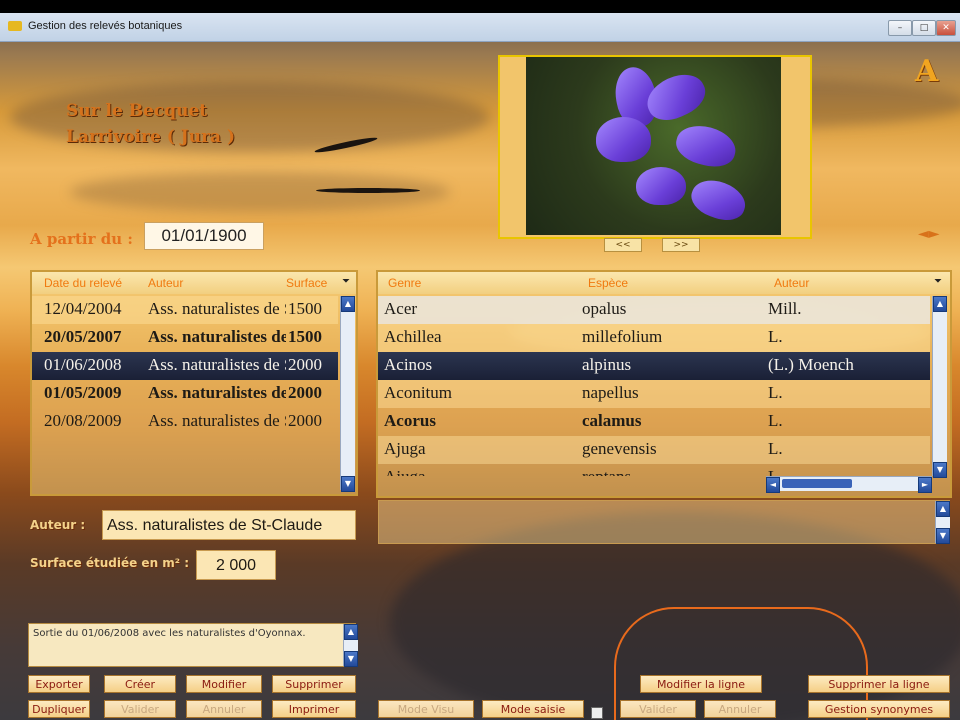 Image resolution: width=960 pixels, height=720 pixels. What do you see at coordinates (701, 684) in the screenshot?
I see `modifier-ligne-button: Modifier la ligne` at bounding box center [701, 684].